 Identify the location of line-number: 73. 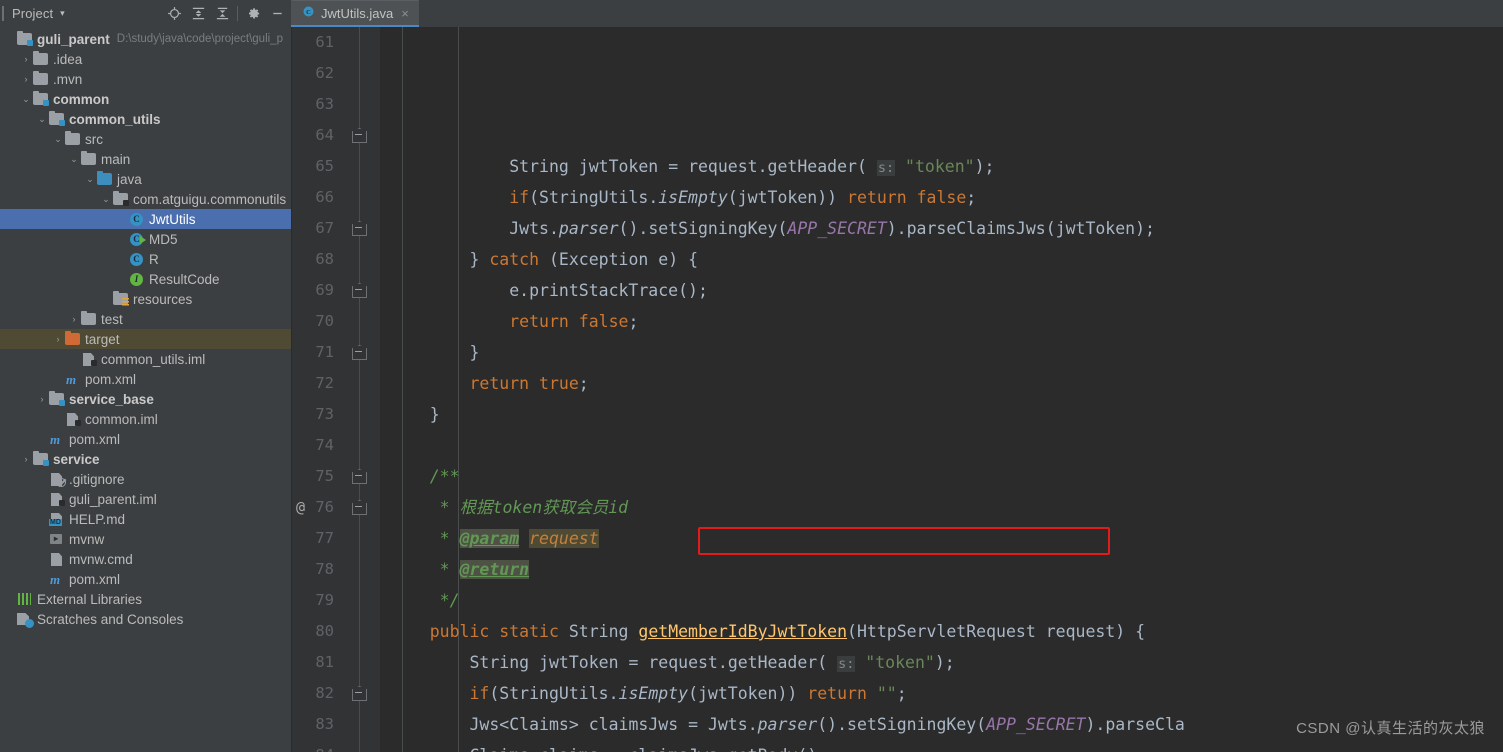
(336, 414).